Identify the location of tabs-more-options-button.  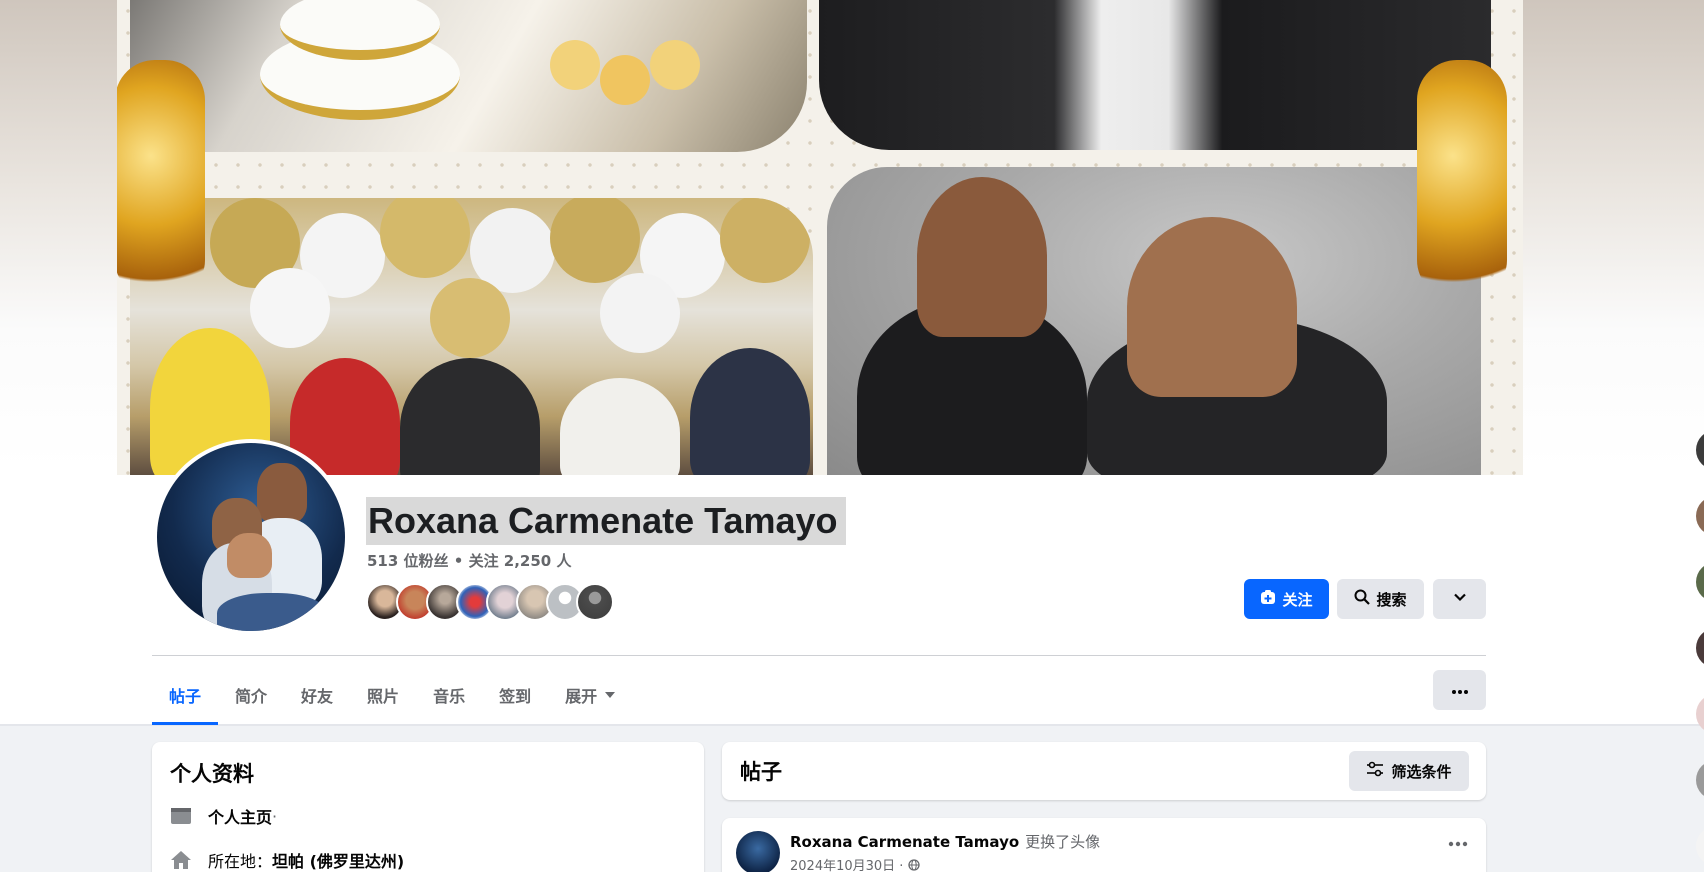
(1459, 690).